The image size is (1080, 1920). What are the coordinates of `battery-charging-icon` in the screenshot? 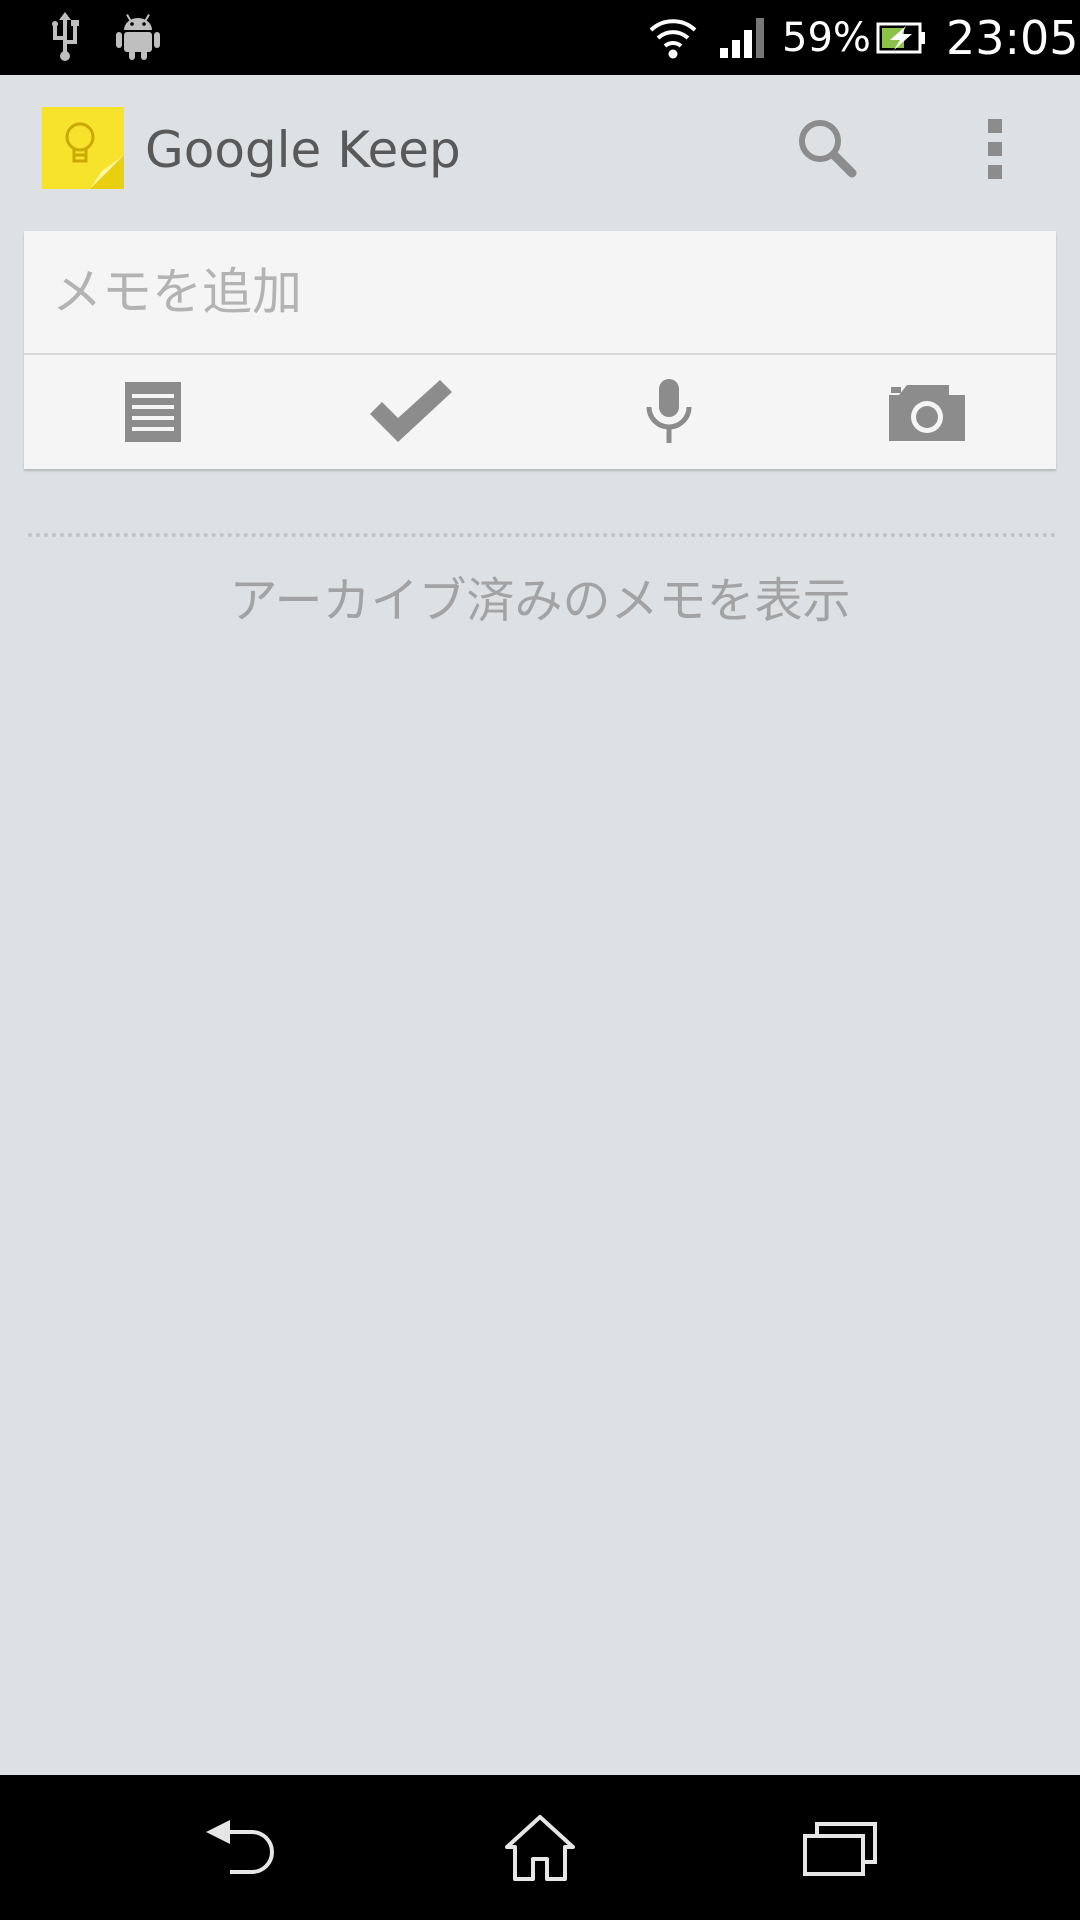 It's located at (900, 38).